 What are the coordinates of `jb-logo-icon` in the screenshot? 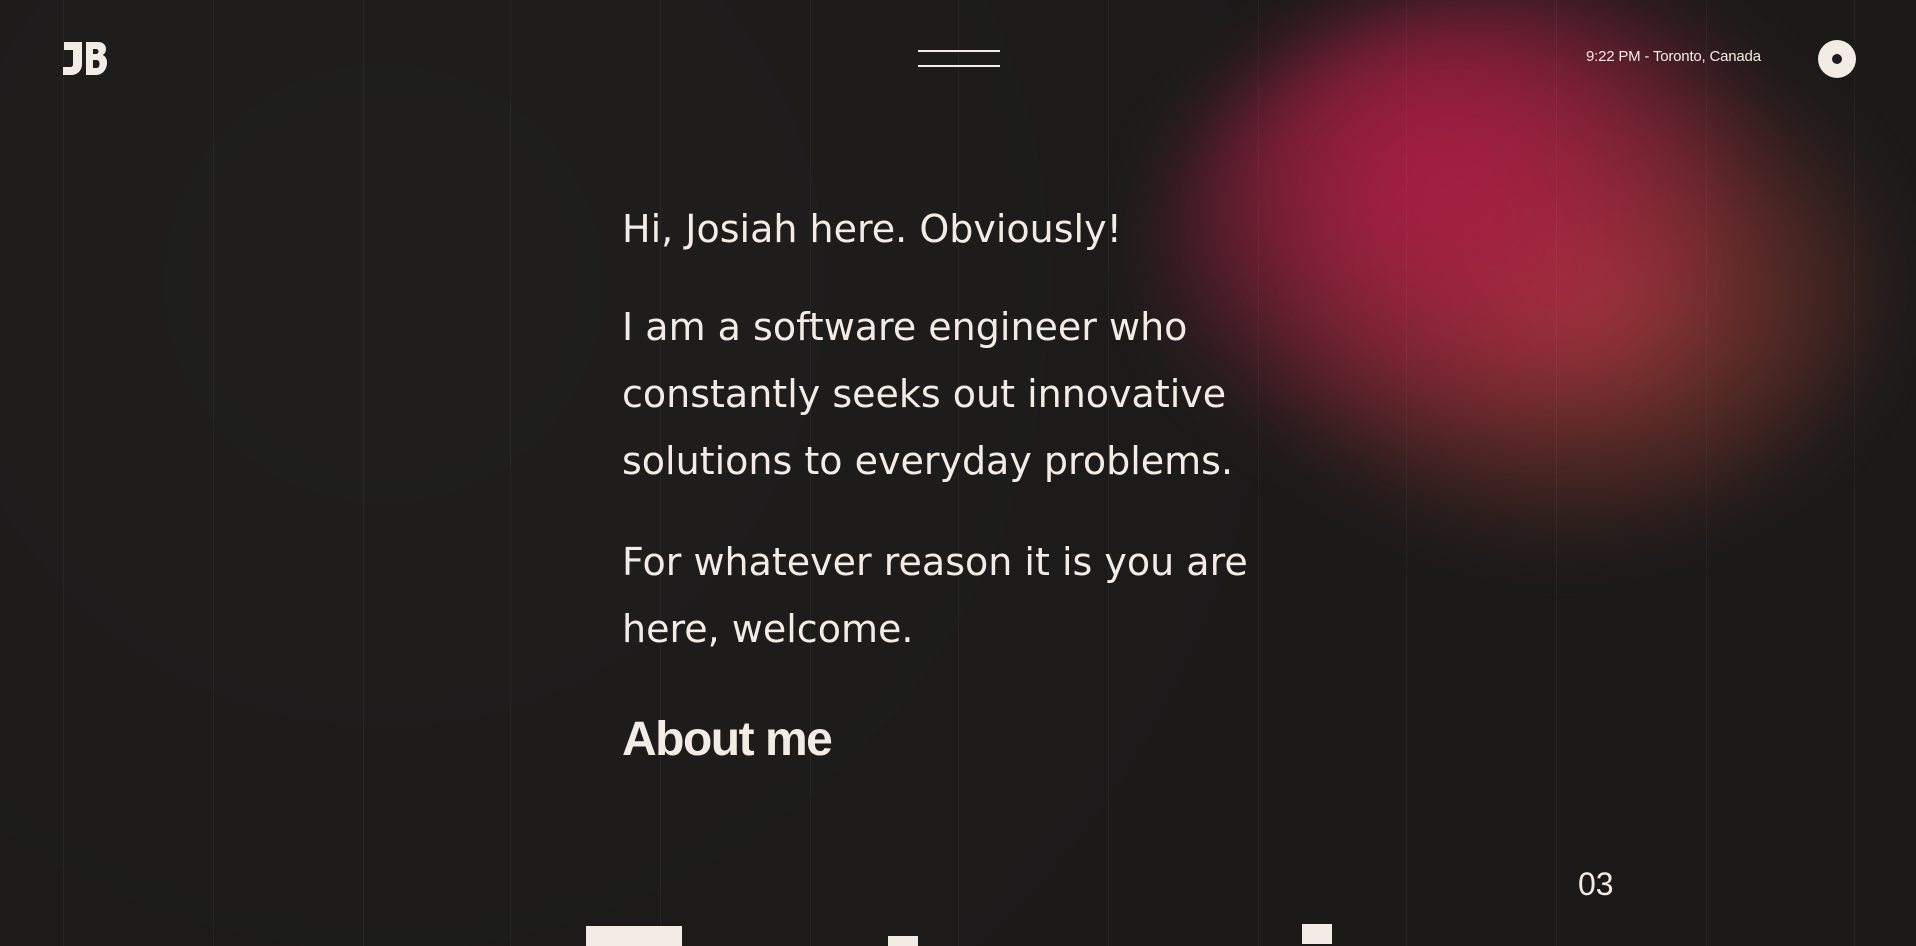 It's located at (85, 58).